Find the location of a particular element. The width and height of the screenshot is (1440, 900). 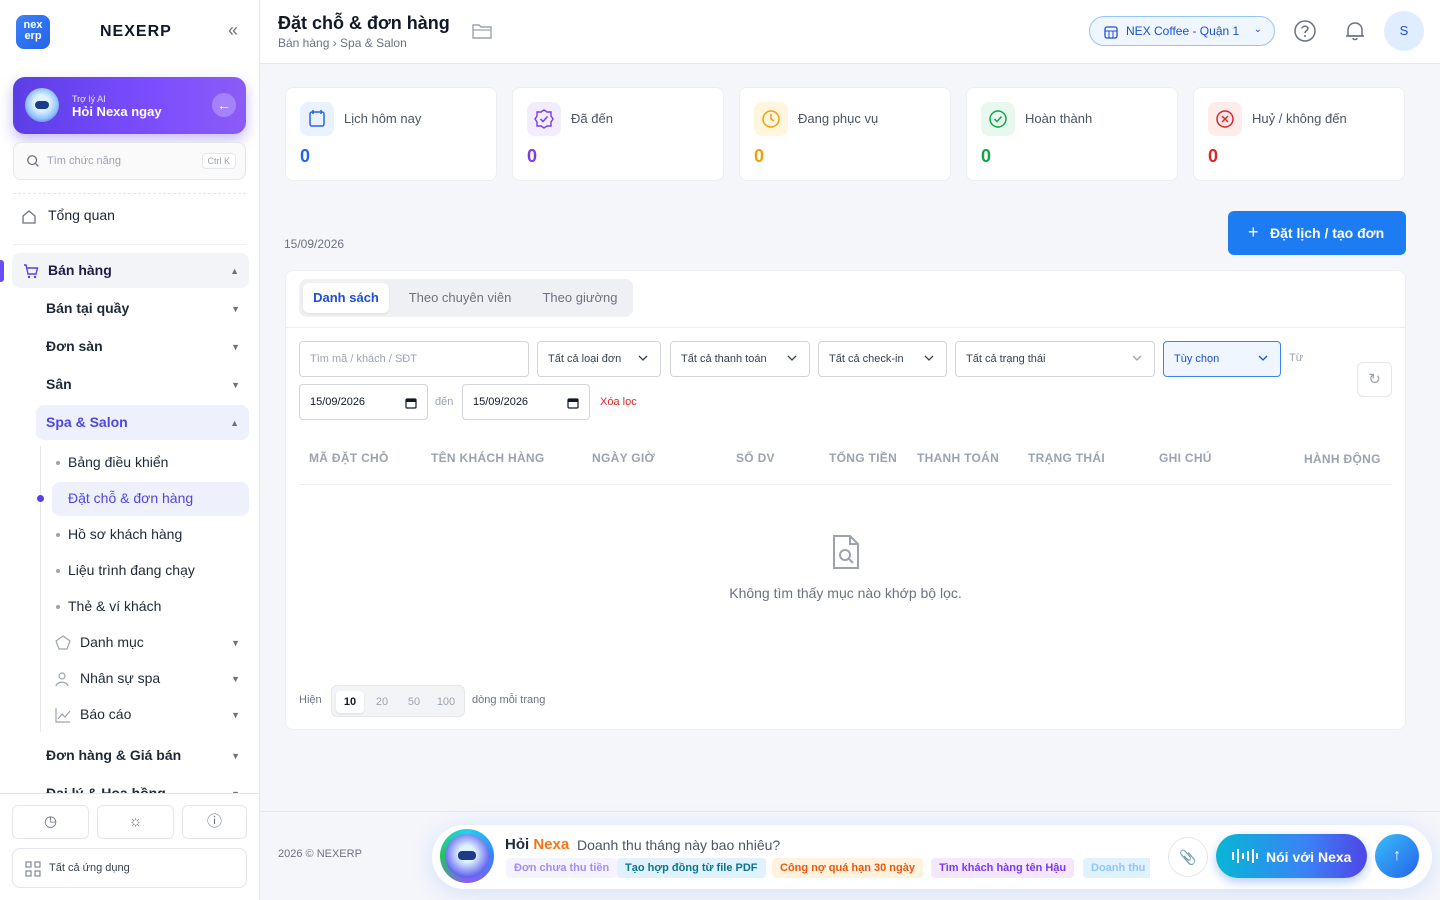

column-header: HÀNH ĐỘNG is located at coordinates (1342, 459).